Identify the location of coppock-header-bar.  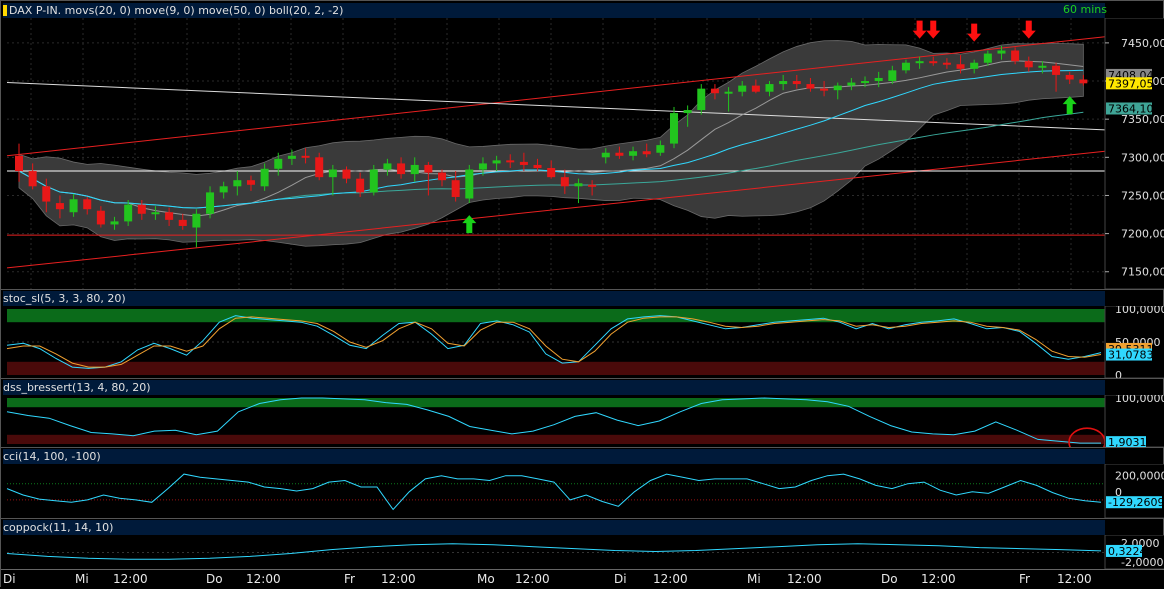
(554, 527).